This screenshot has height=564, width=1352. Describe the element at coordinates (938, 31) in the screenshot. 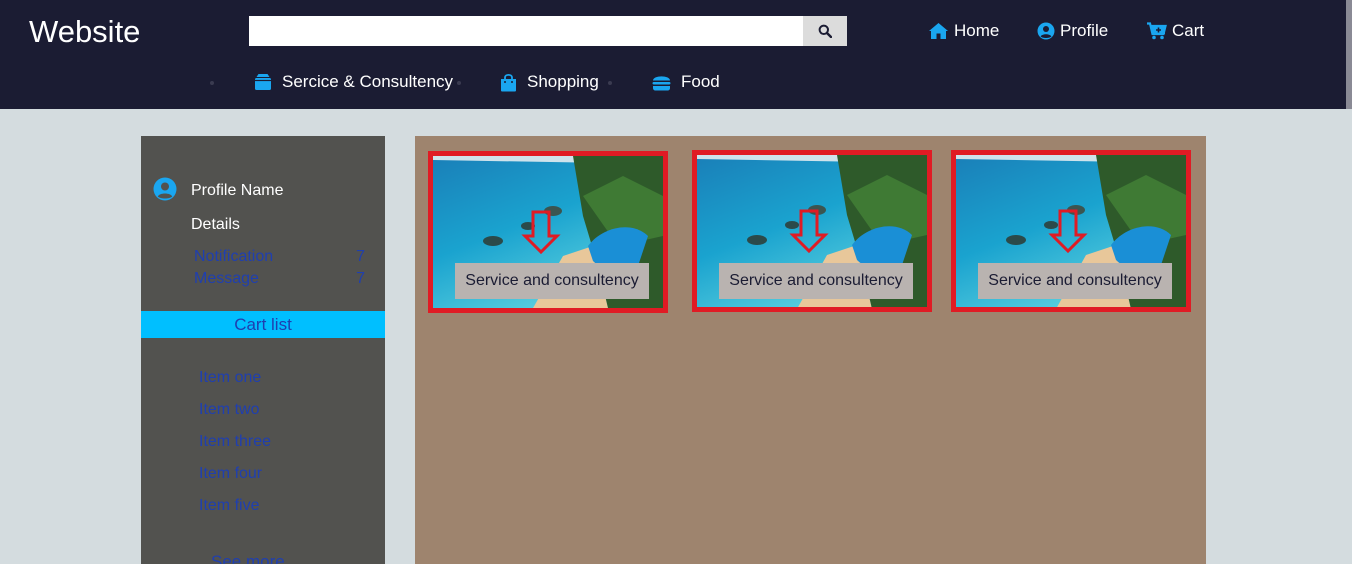

I see `home-icon` at that location.